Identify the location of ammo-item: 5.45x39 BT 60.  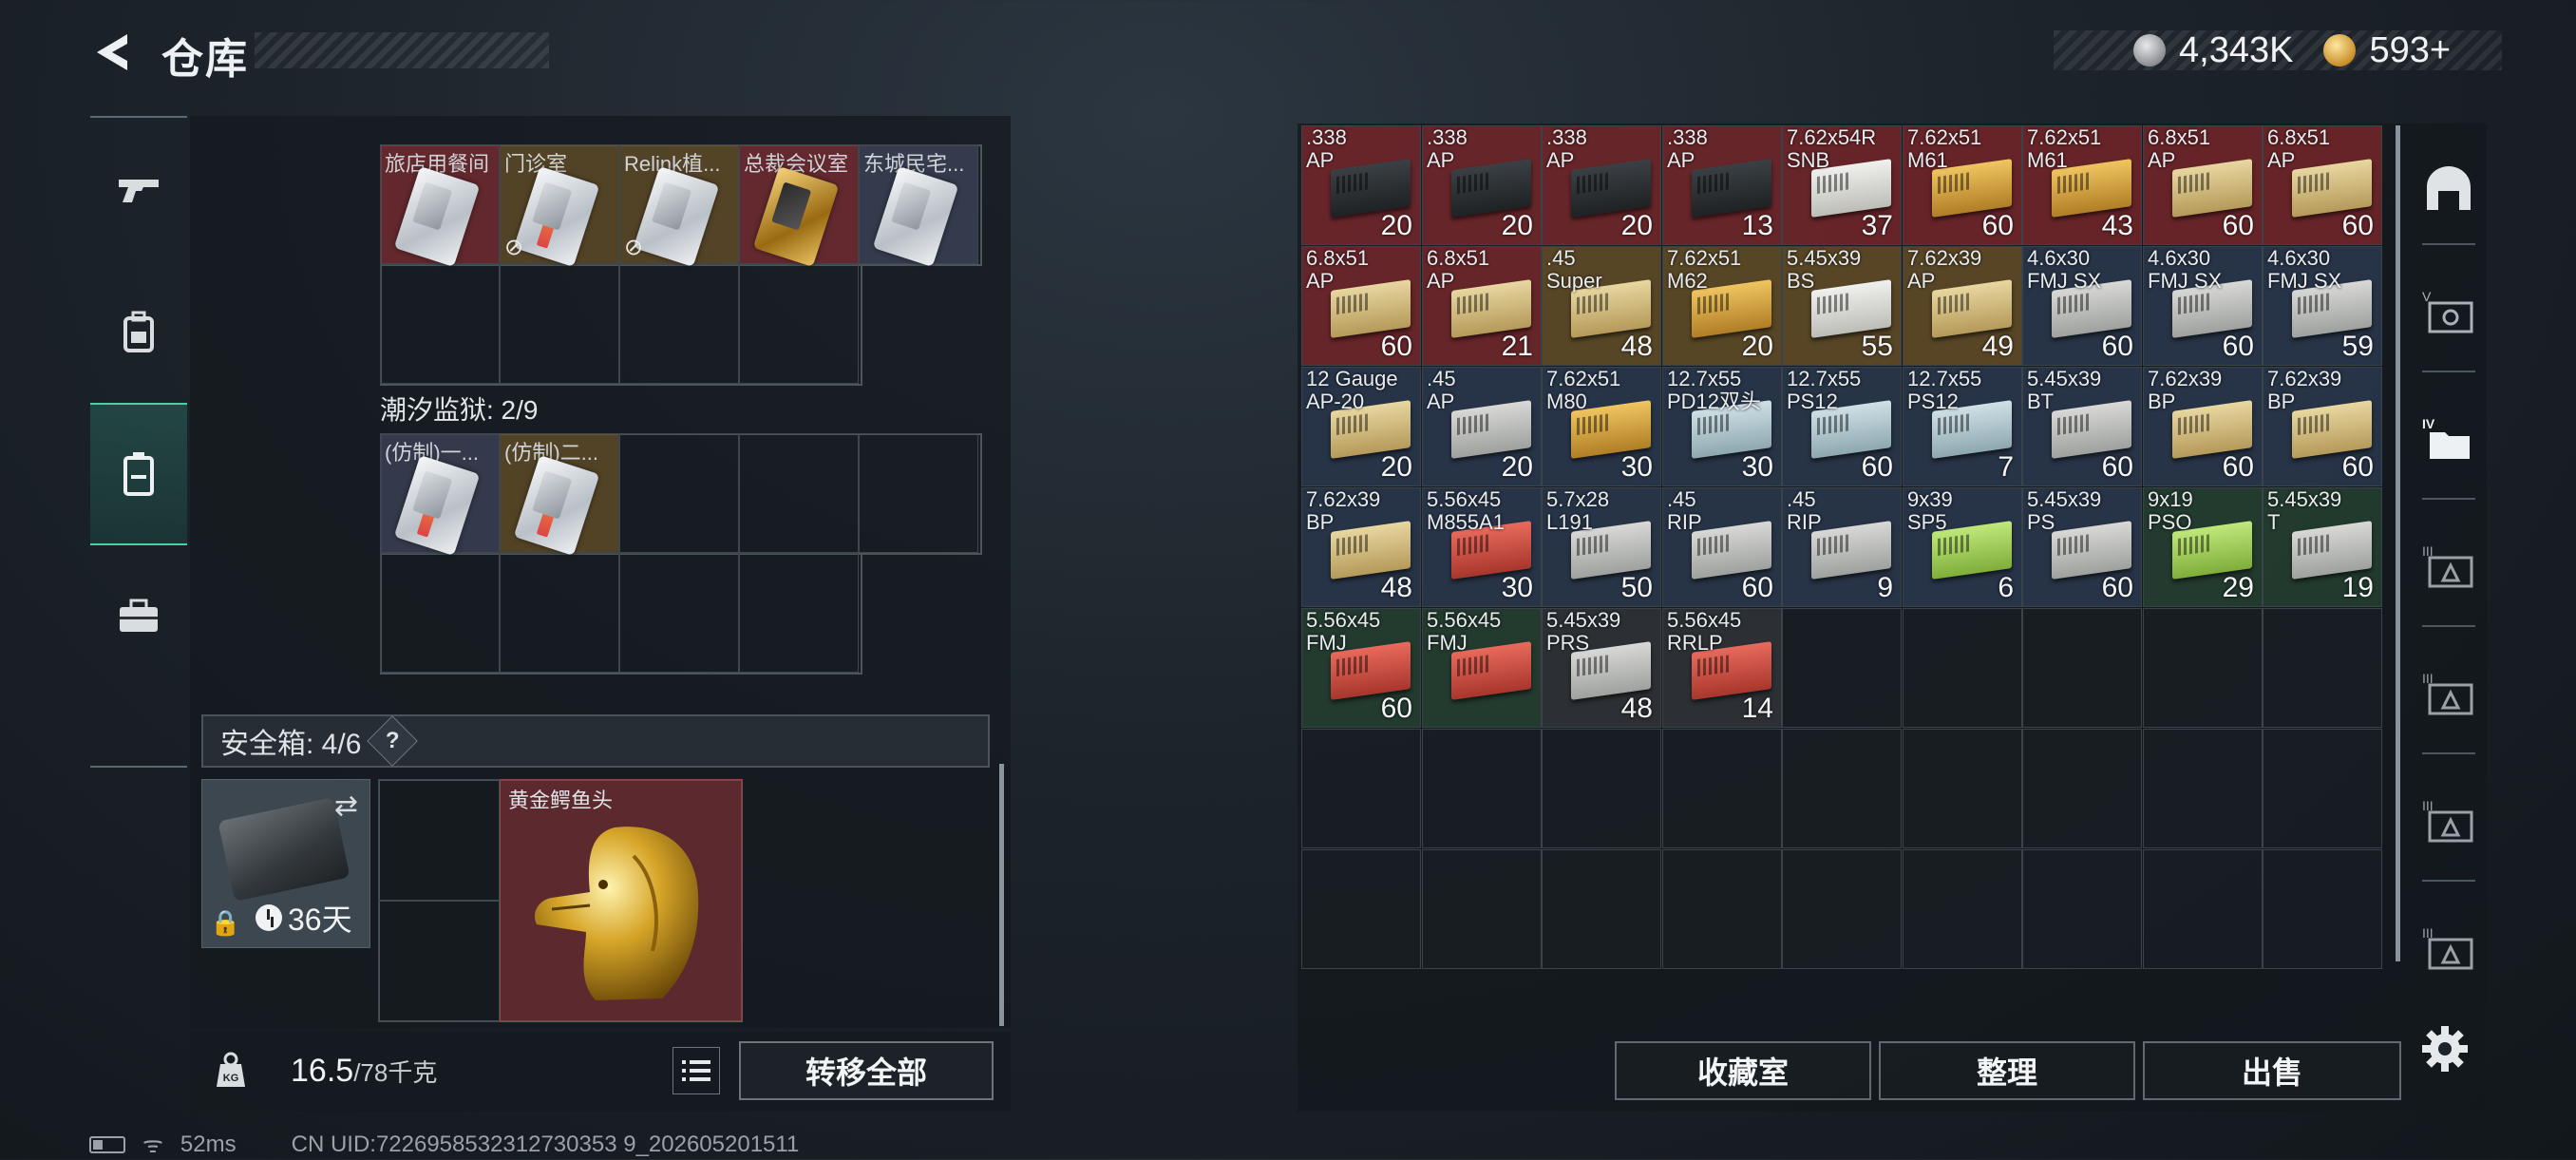
(2082, 426).